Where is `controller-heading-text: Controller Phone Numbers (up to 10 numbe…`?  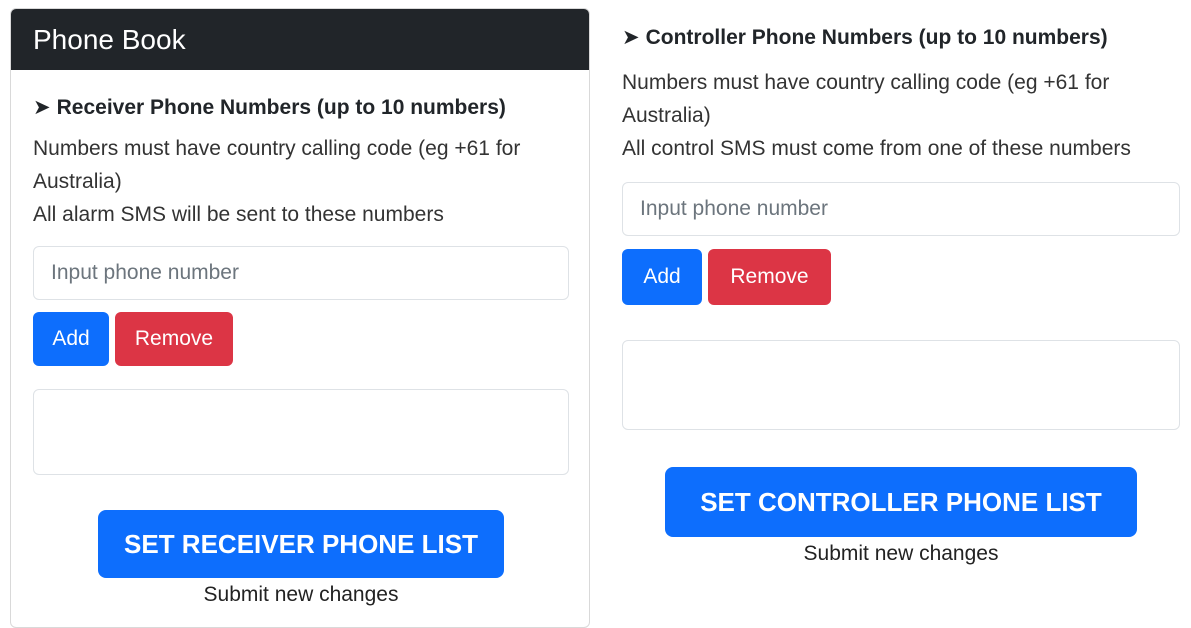 controller-heading-text: Controller Phone Numbers (up to 10 numbe… is located at coordinates (876, 37).